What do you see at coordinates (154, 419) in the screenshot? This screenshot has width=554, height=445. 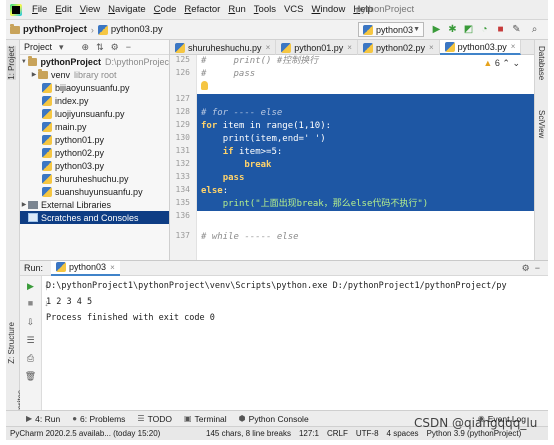 I see `tool-todo: ☰ TODO` at bounding box center [154, 419].